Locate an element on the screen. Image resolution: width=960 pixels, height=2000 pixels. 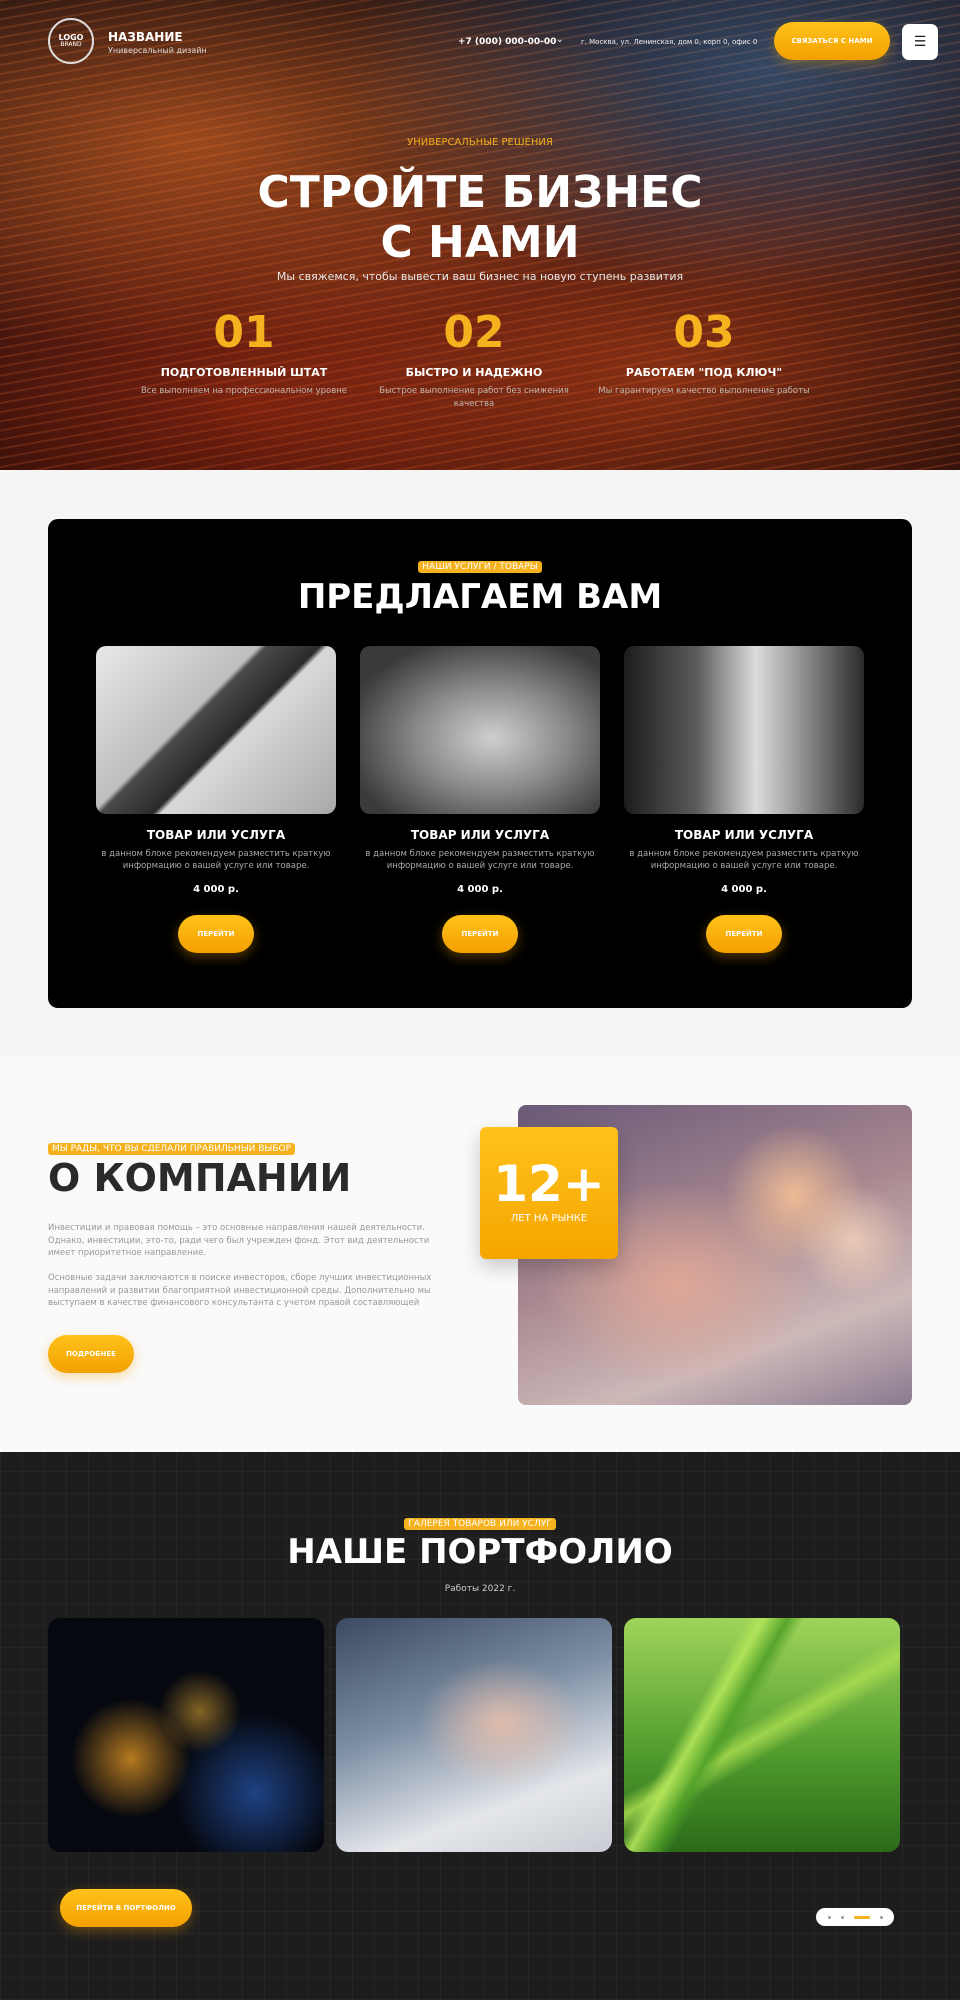
hero-title: СТРОЙТЕ БИЗНЕС С НАМИ is located at coordinates (480, 218).